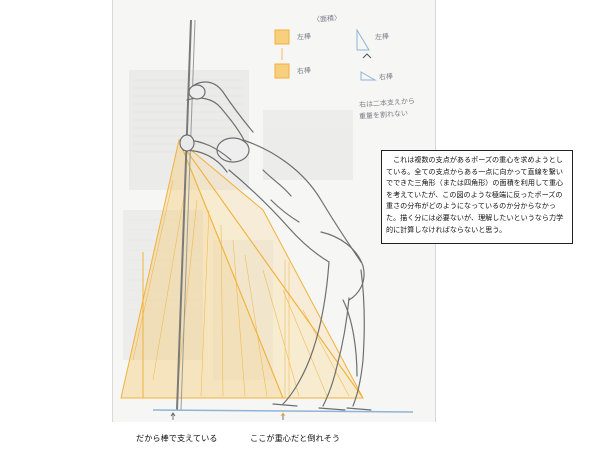 The width and height of the screenshot is (600, 450). What do you see at coordinates (228, 416) in the screenshot?
I see `caption-arrows` at bounding box center [228, 416].